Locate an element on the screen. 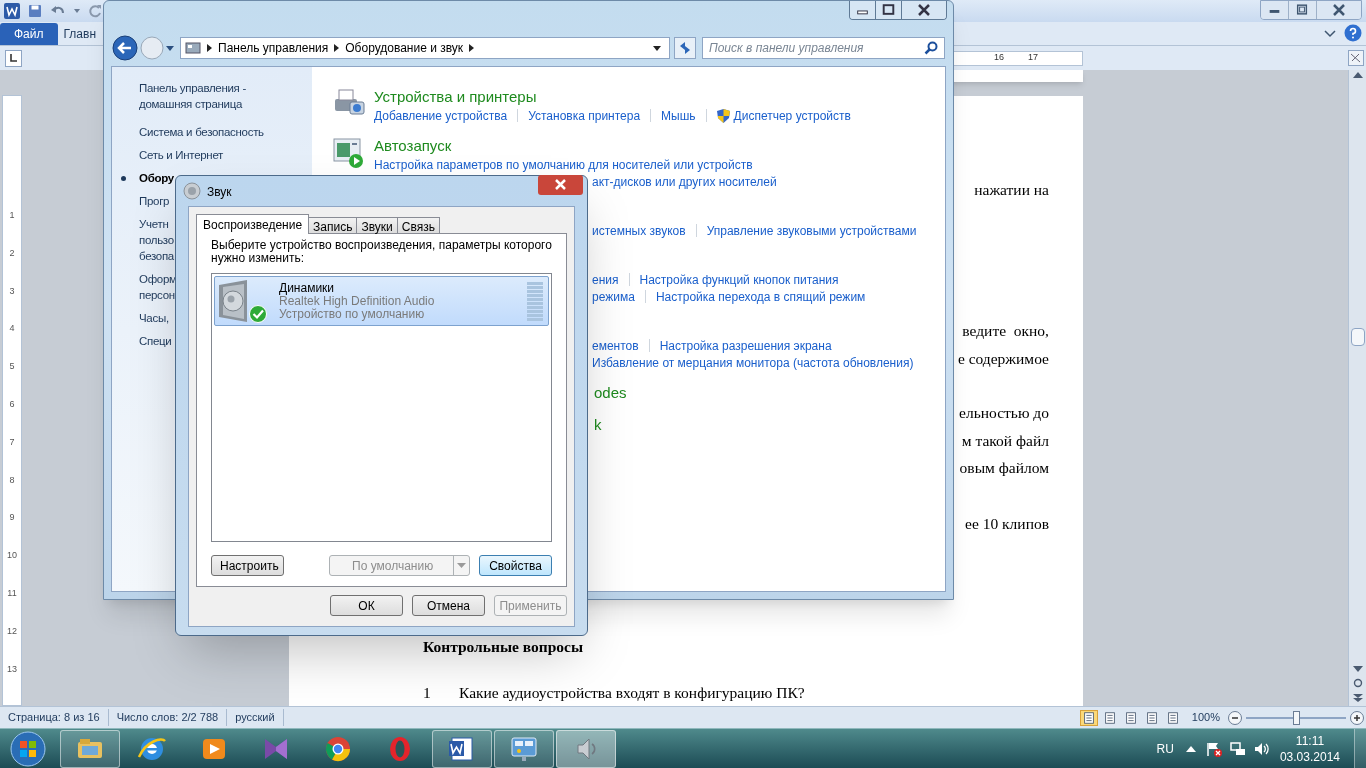  zoom-slider-thumb is located at coordinates (1296, 717).